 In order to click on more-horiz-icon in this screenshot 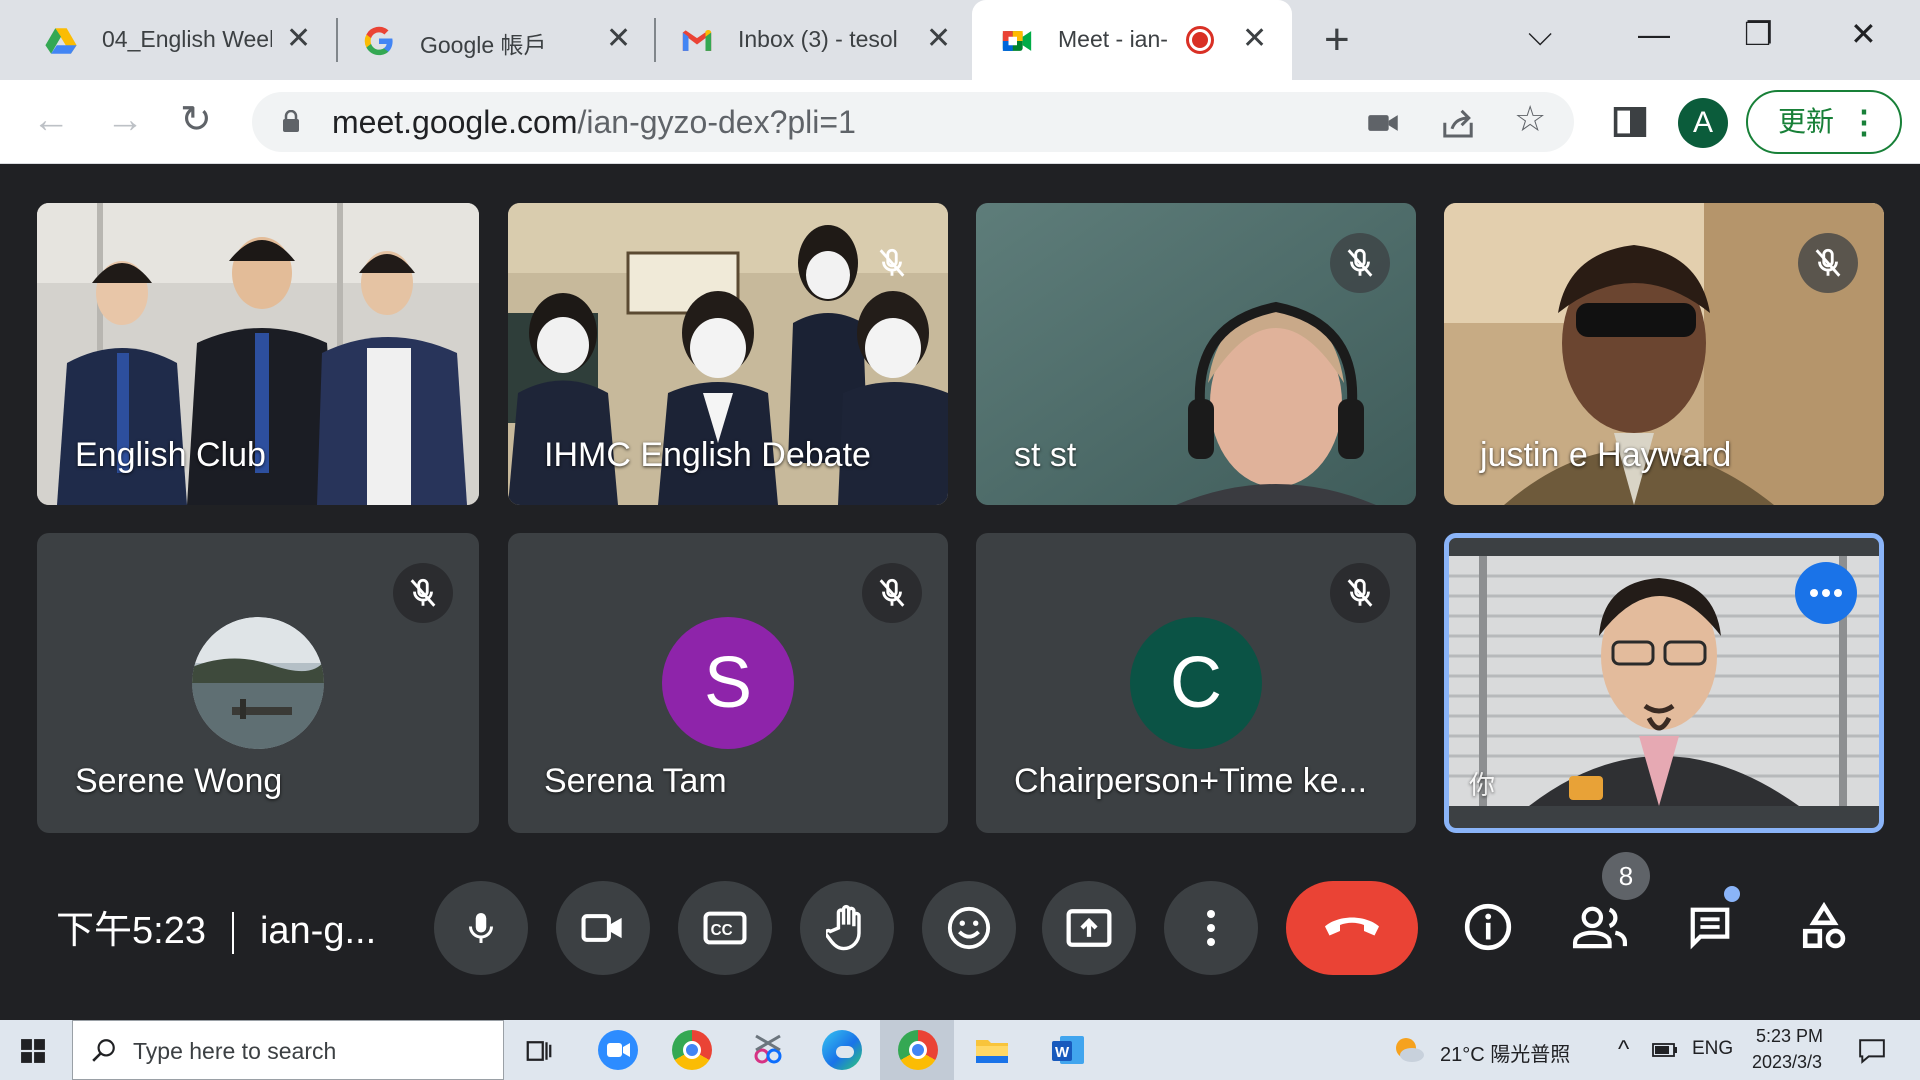, I will do `click(1826, 593)`.